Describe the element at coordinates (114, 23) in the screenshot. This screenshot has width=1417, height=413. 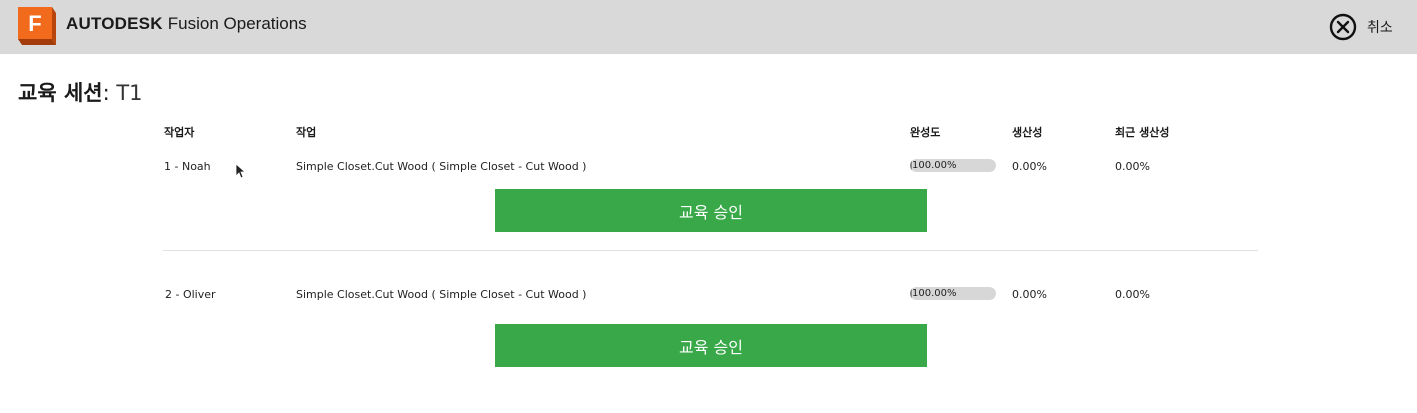
I see `brand-company: AUTODESK` at that location.